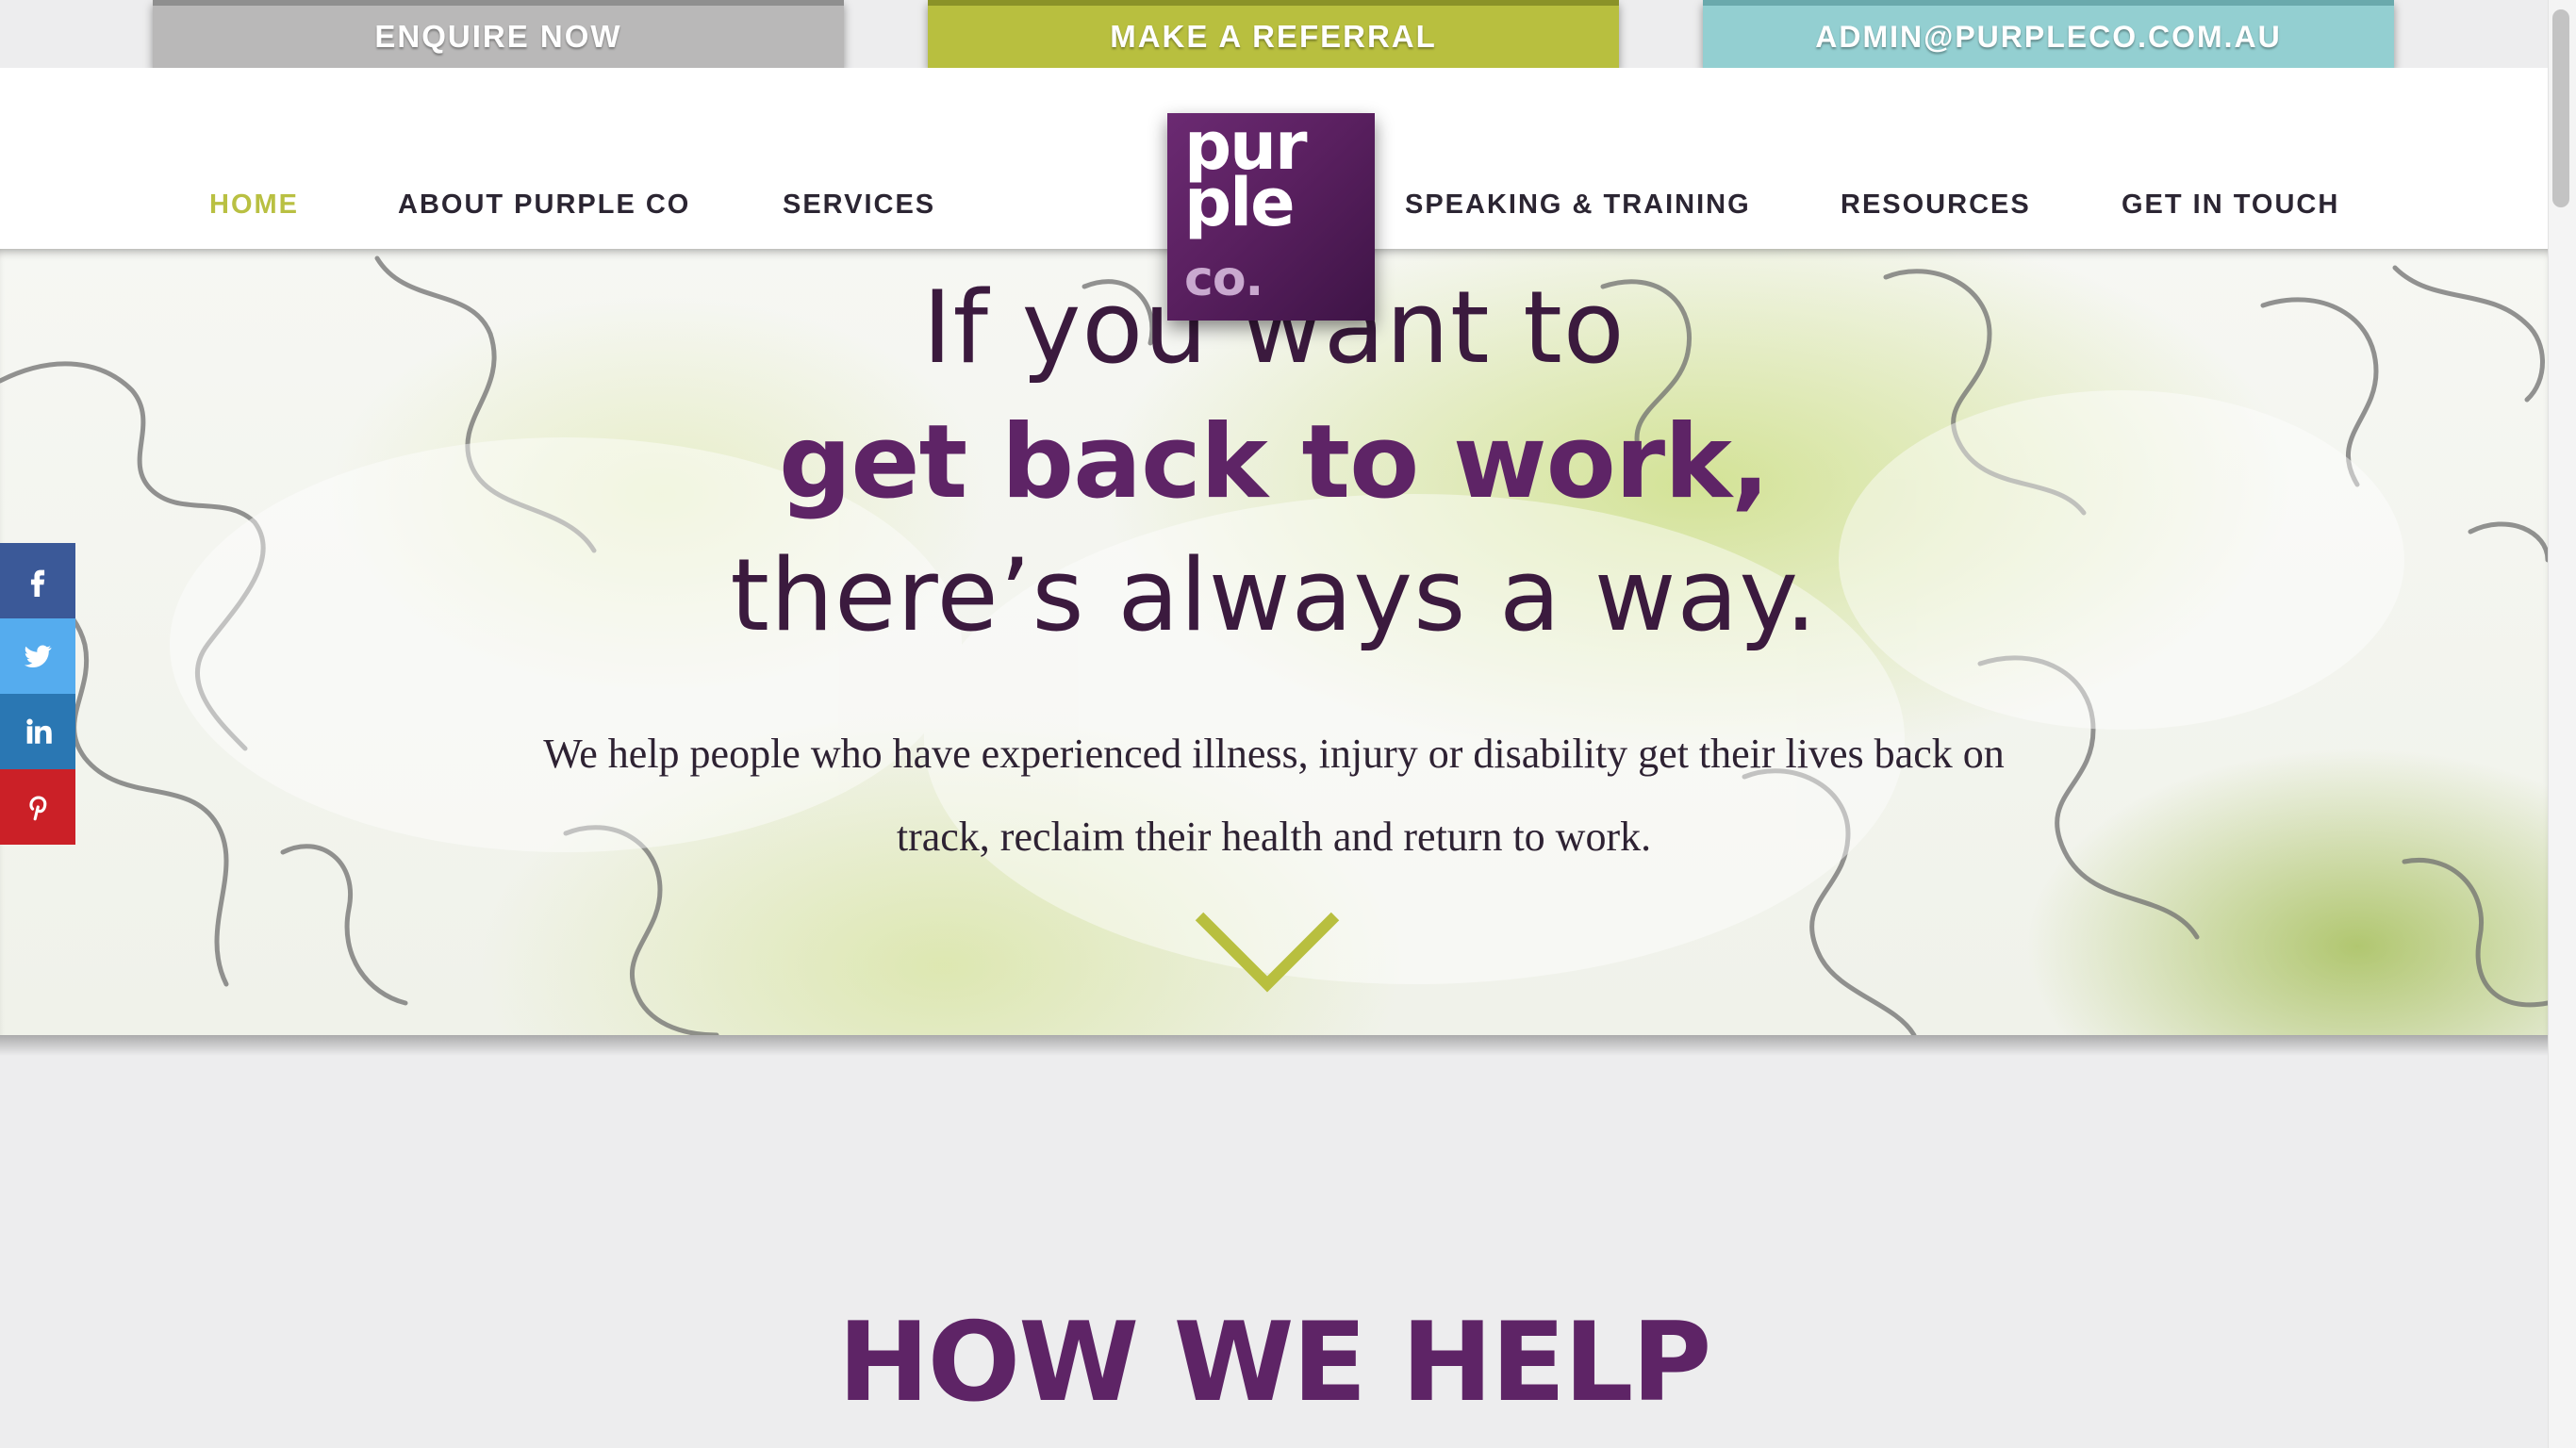 The image size is (2576, 1448). I want to click on email-button: ADMIN@PURPLECO.COM.AU, so click(2048, 34).